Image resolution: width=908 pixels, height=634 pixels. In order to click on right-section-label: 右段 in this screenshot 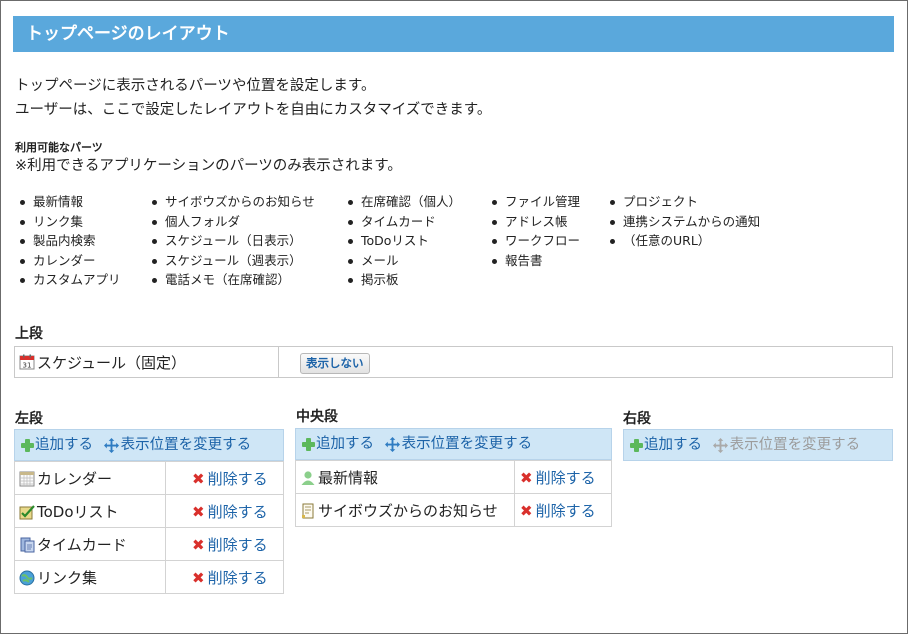, I will do `click(637, 419)`.